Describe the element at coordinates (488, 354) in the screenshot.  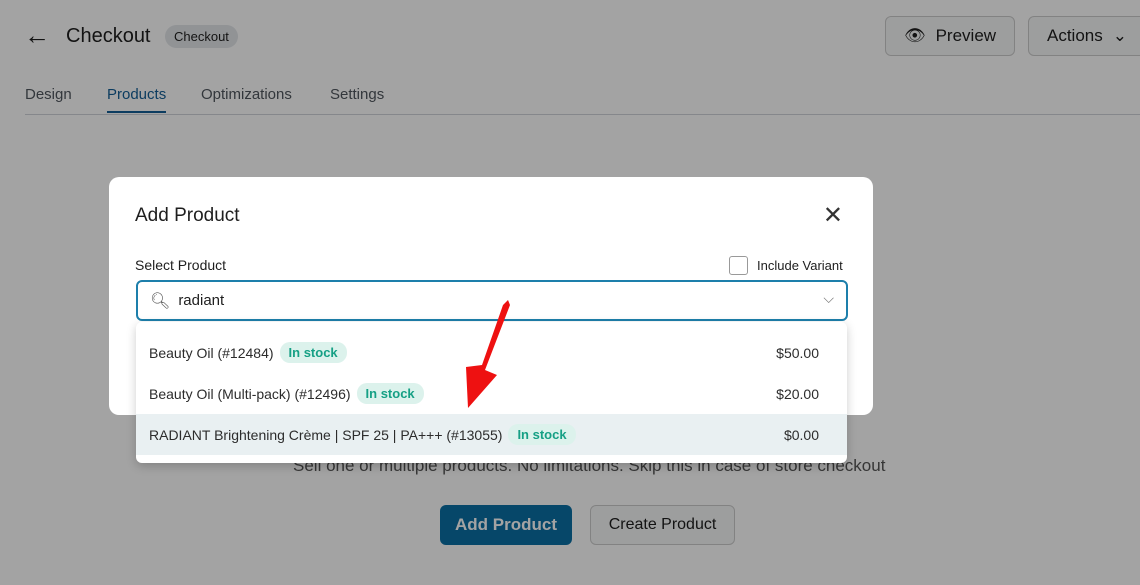
I see `red-arrow-annotation-icon` at that location.